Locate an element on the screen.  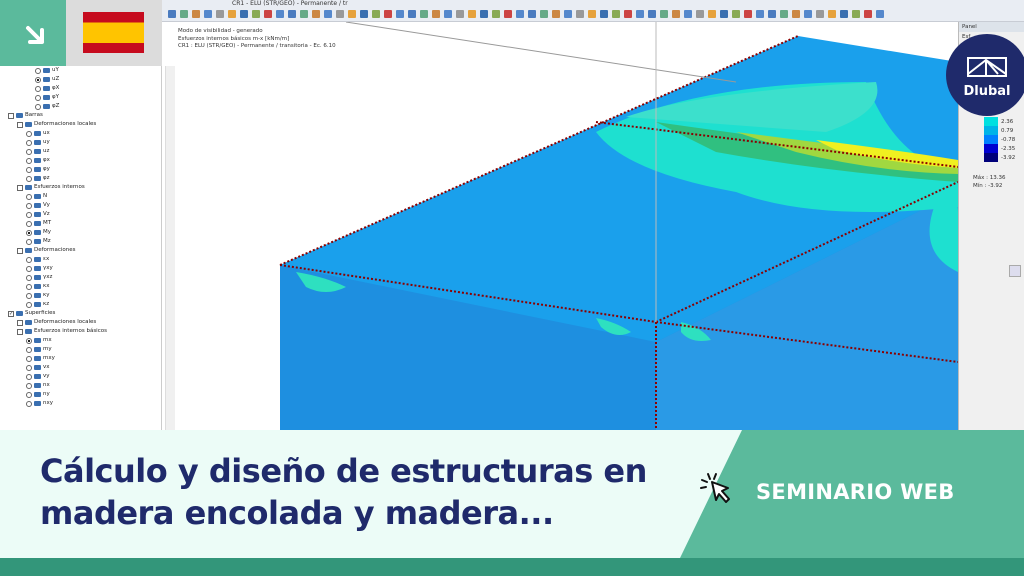
tree-item: mxy is located at coordinates (80, 358).